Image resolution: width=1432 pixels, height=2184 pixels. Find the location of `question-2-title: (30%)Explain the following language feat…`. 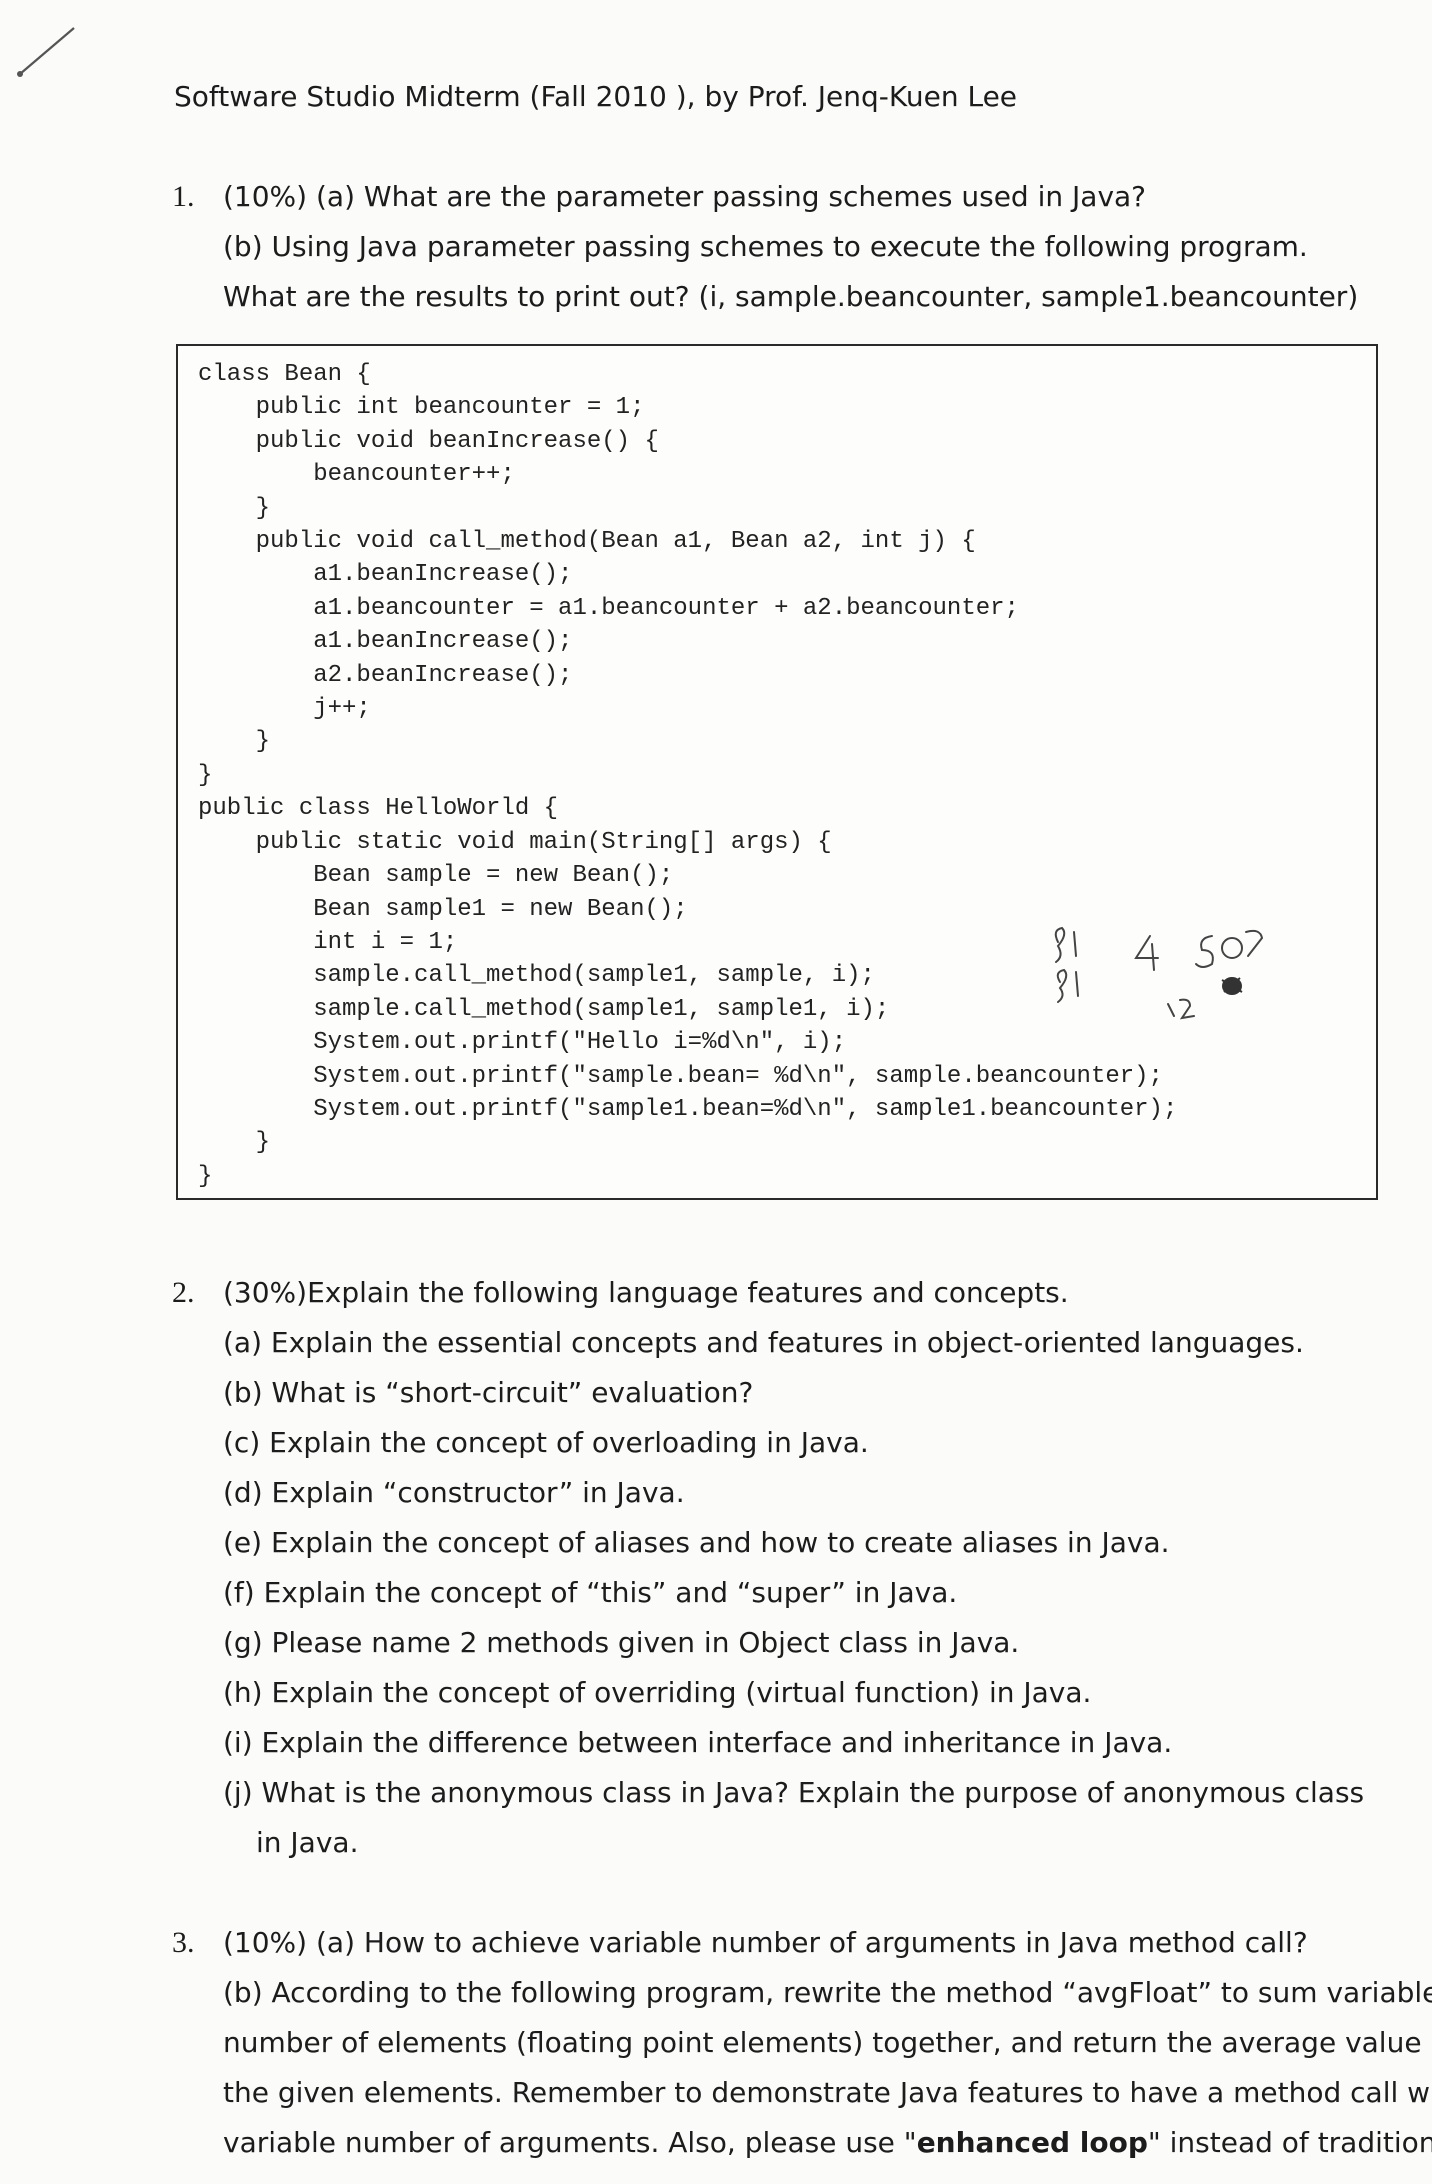

question-2-title: (30%)Explain the following language feat… is located at coordinates (646, 1292).